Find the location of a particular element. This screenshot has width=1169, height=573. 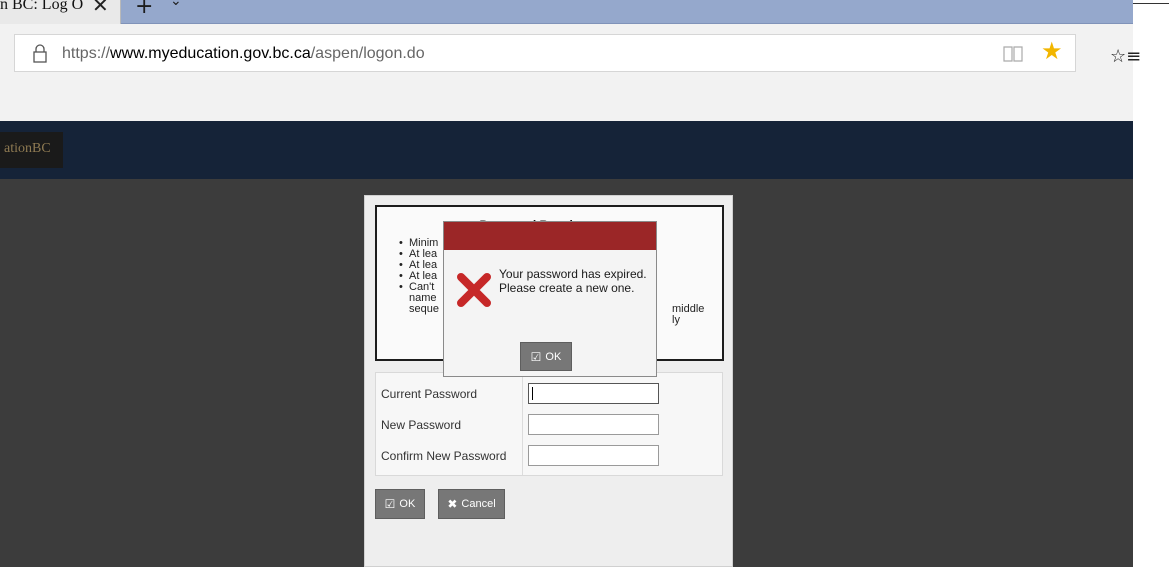

dialog-ok-label: OK is located at coordinates (553, 356).